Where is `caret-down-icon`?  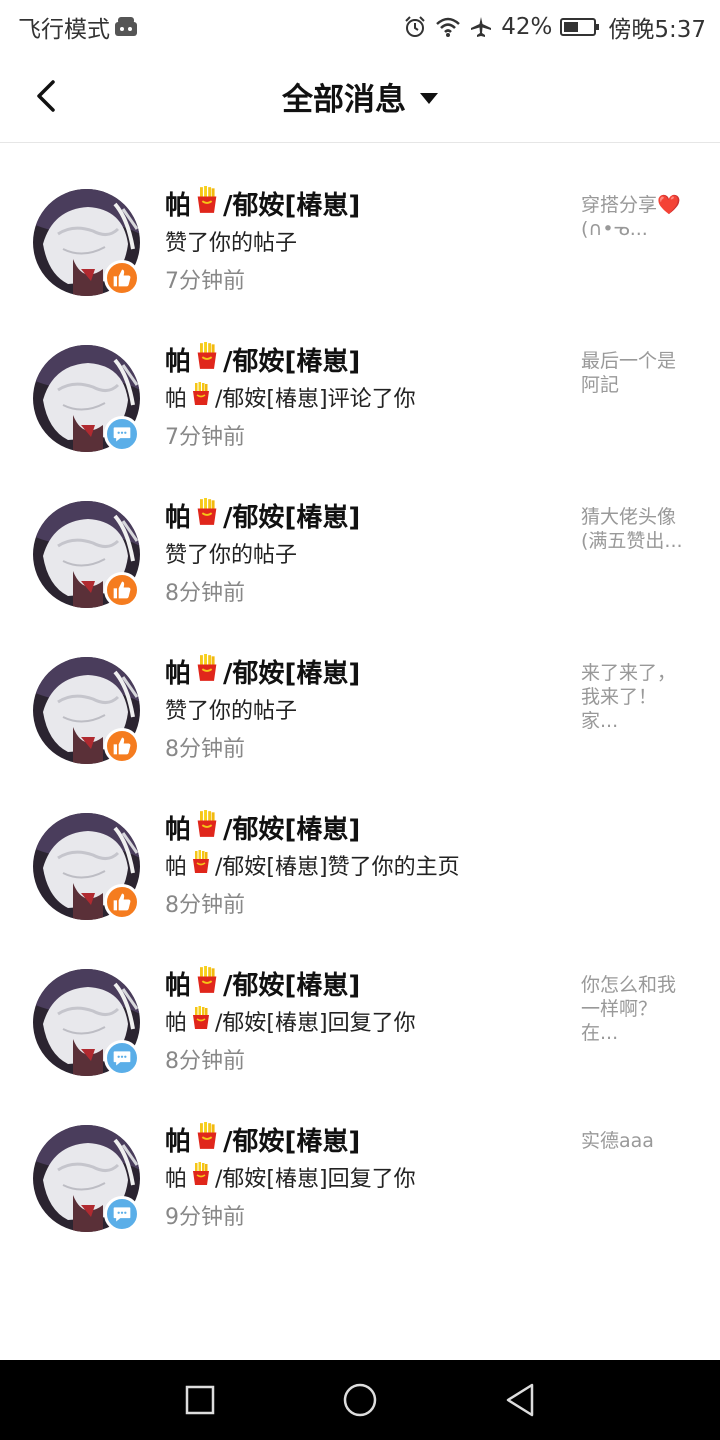 caret-down-icon is located at coordinates (429, 98).